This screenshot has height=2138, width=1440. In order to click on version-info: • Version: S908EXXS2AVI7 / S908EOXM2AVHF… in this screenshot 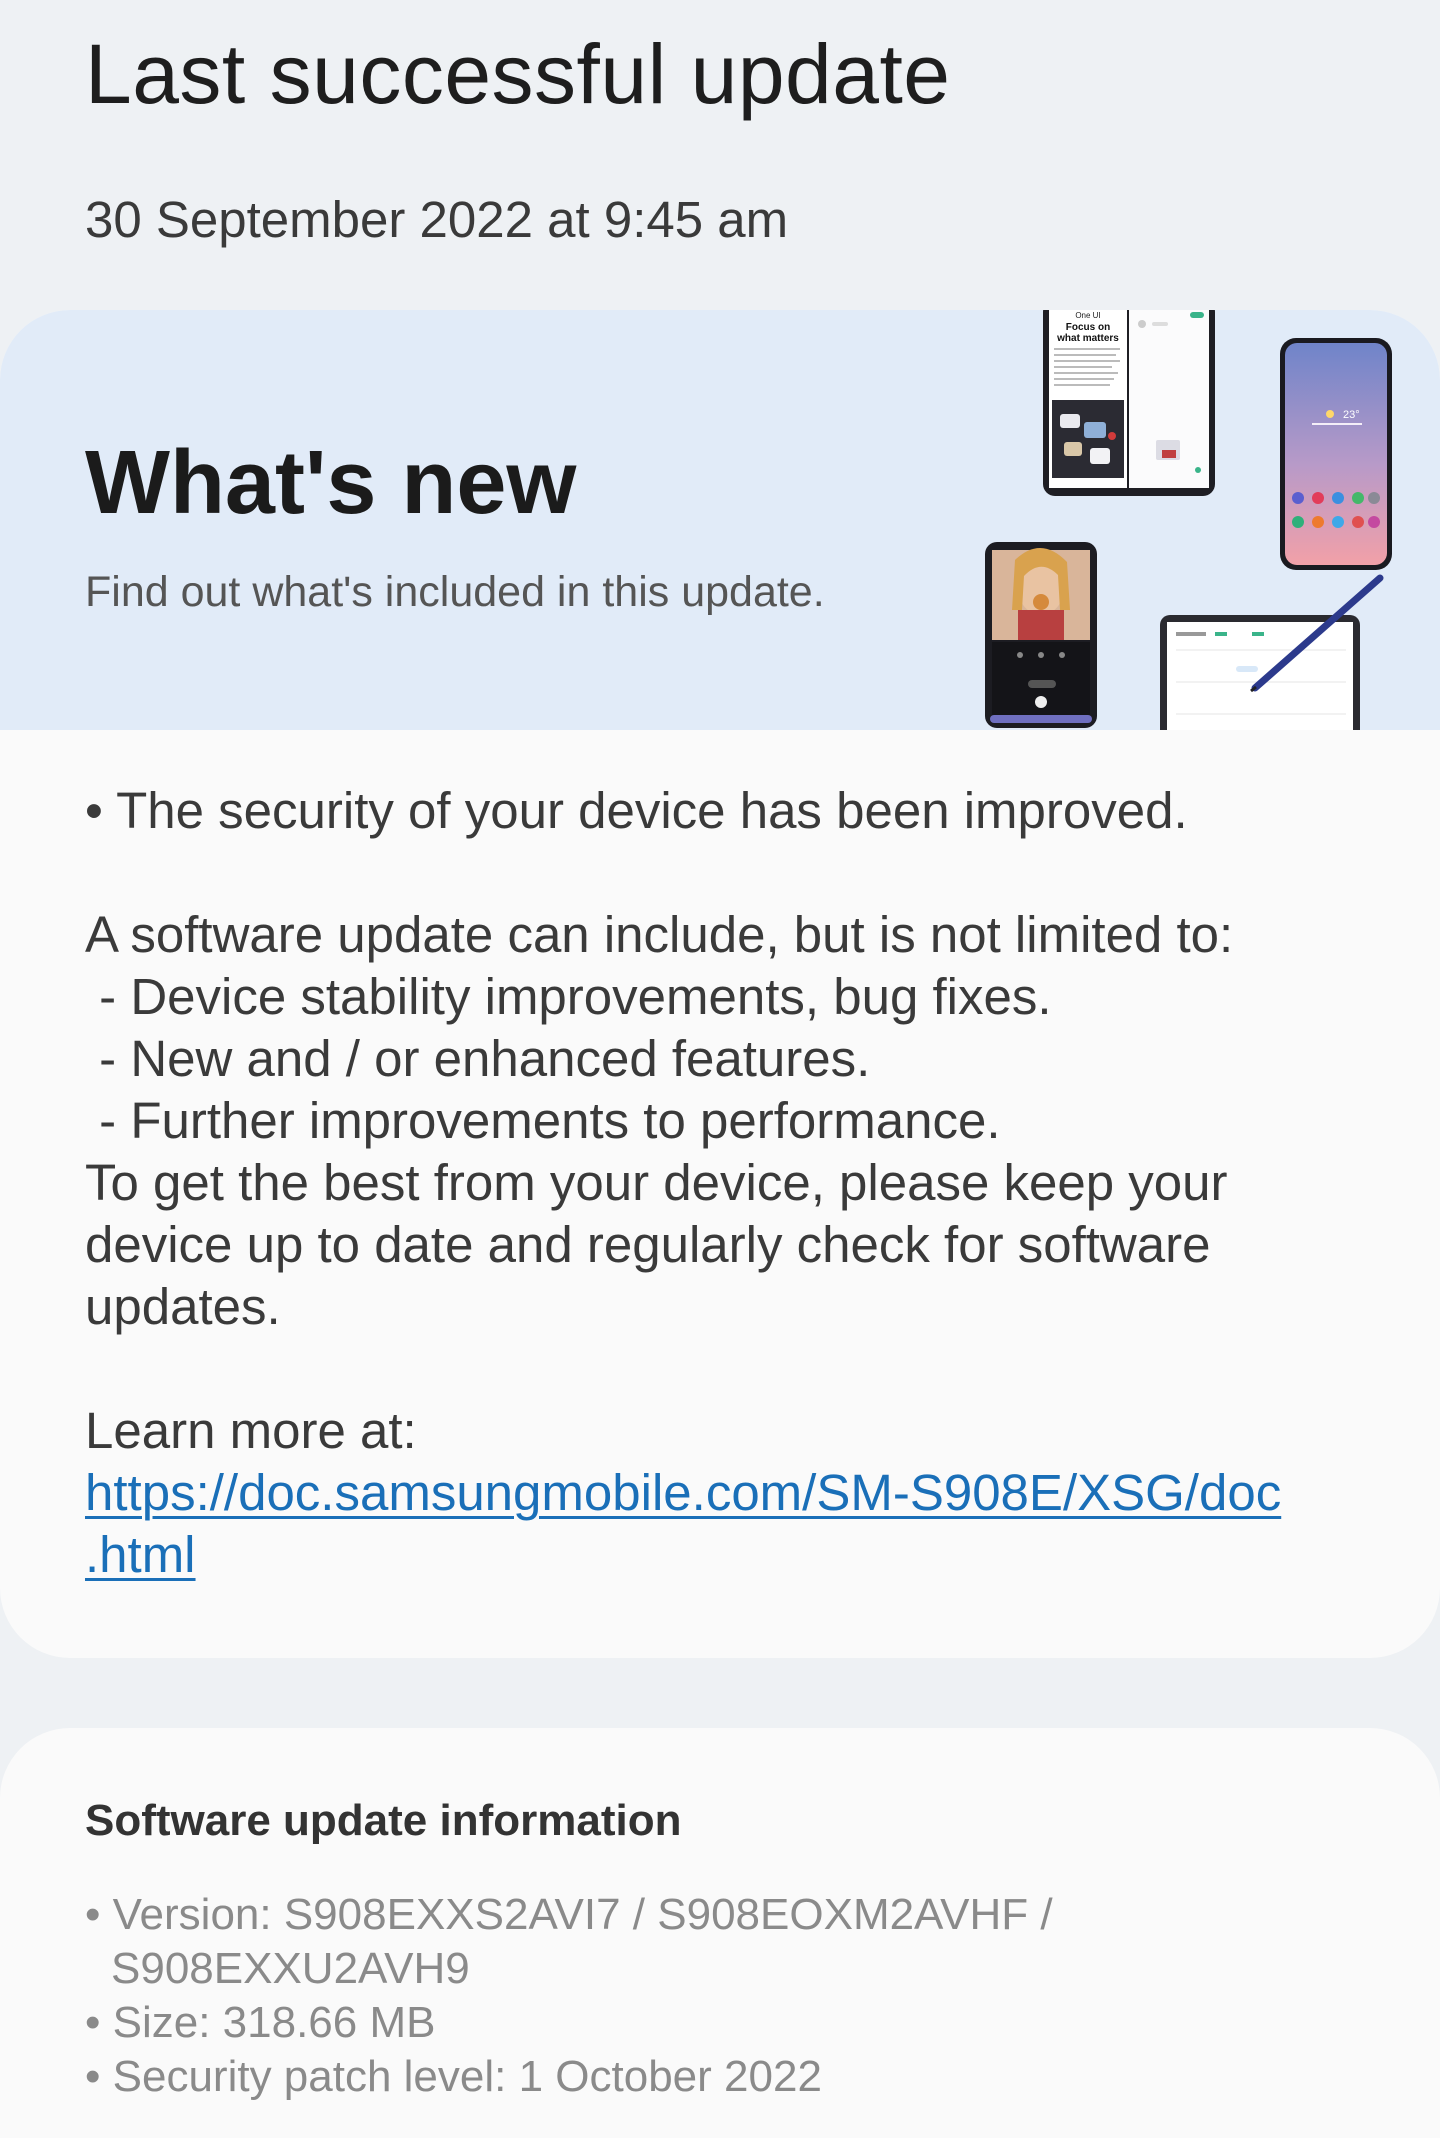, I will do `click(569, 1914)`.